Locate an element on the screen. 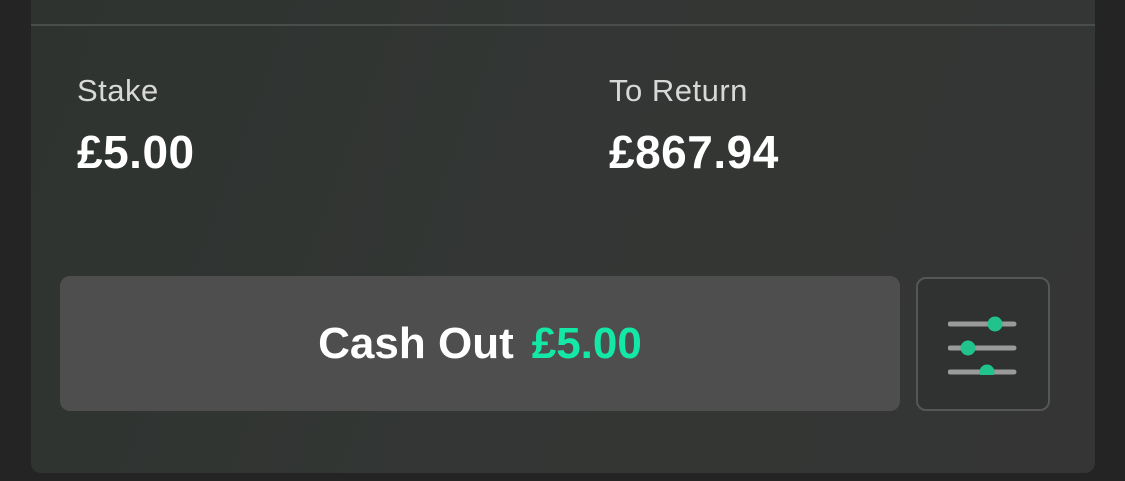 The image size is (1125, 481). divider is located at coordinates (563, 25).